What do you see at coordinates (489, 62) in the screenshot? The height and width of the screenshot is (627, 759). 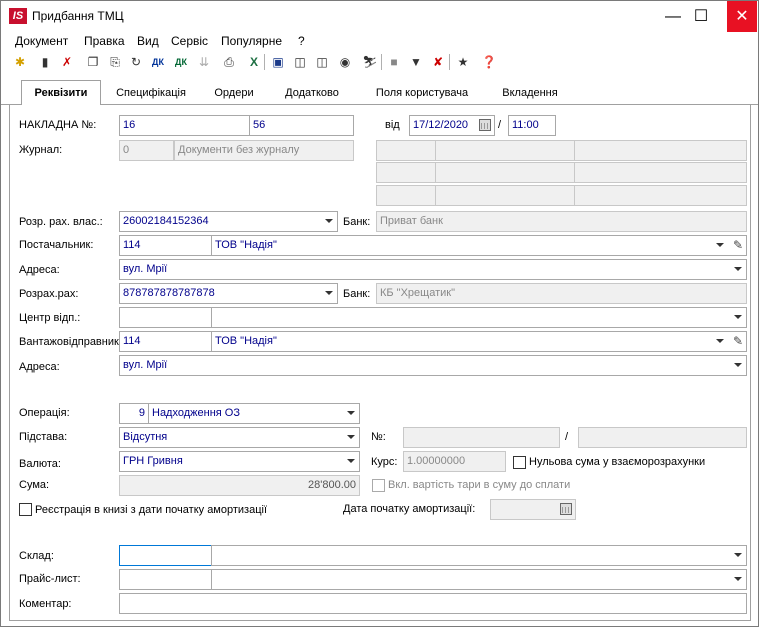 I see `help-icon: ❓` at bounding box center [489, 62].